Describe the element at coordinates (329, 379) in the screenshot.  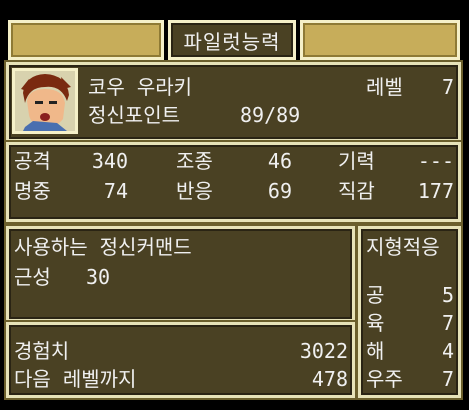
I see `next-level-value: 478` at that location.